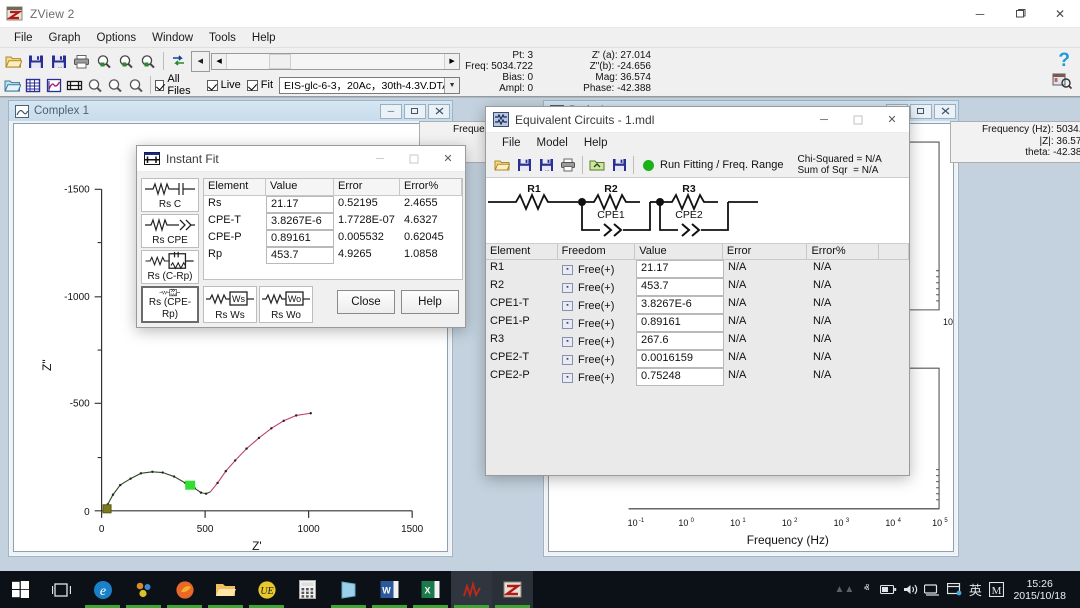 The image size is (1080, 608). Describe the element at coordinates (697, 211) in the screenshot. I see `circuit-diagram-panel: R1 R2 R3 CPE1 CPE2` at that location.